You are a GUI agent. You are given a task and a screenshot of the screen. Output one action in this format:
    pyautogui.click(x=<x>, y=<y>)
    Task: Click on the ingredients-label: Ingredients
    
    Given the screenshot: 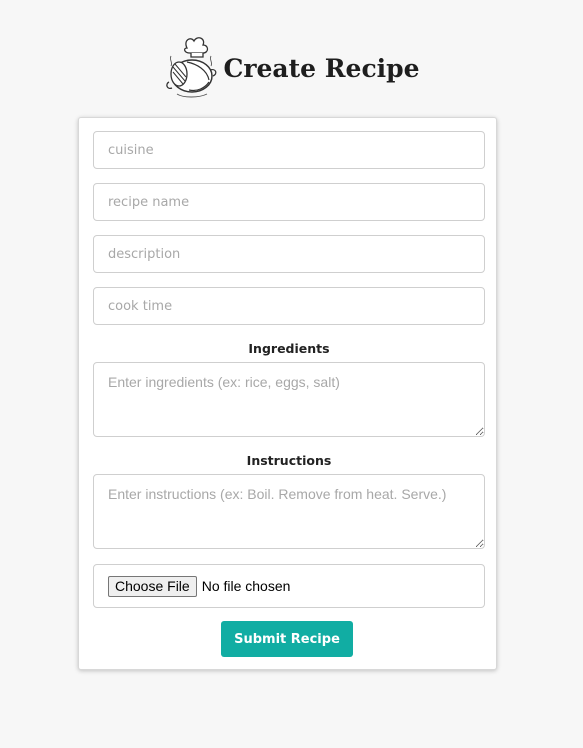 What is the action you would take?
    pyautogui.click(x=289, y=348)
    